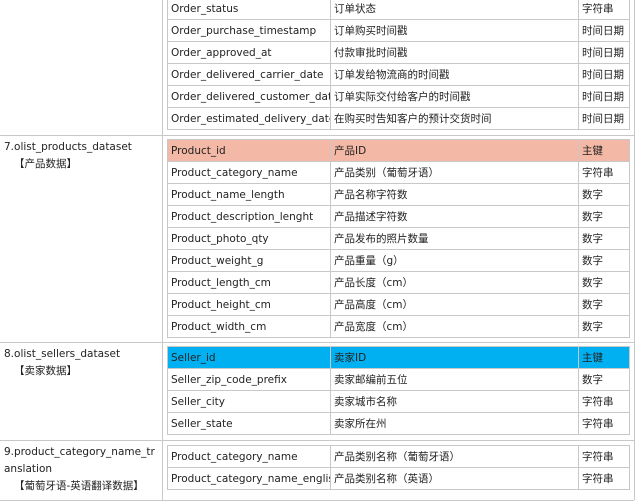 This screenshot has height=501, width=636. What do you see at coordinates (454, 118) in the screenshot?
I see `field-description: 在购买时告知客户的预计交货时间` at bounding box center [454, 118].